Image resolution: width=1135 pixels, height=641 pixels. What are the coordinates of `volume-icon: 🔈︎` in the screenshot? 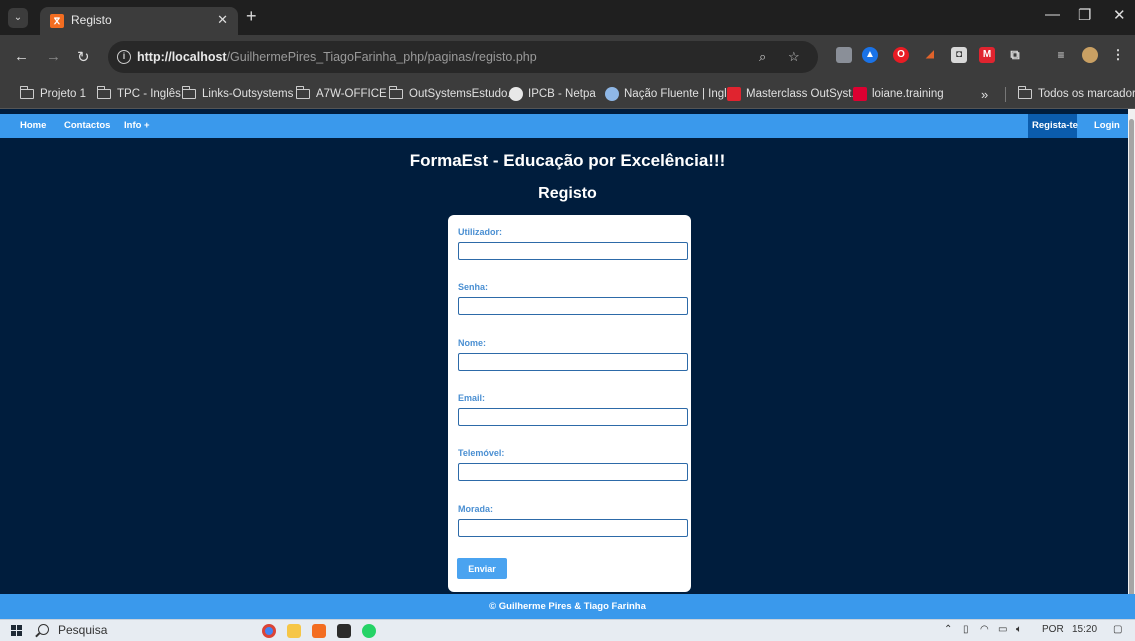 It's located at (1019, 629).